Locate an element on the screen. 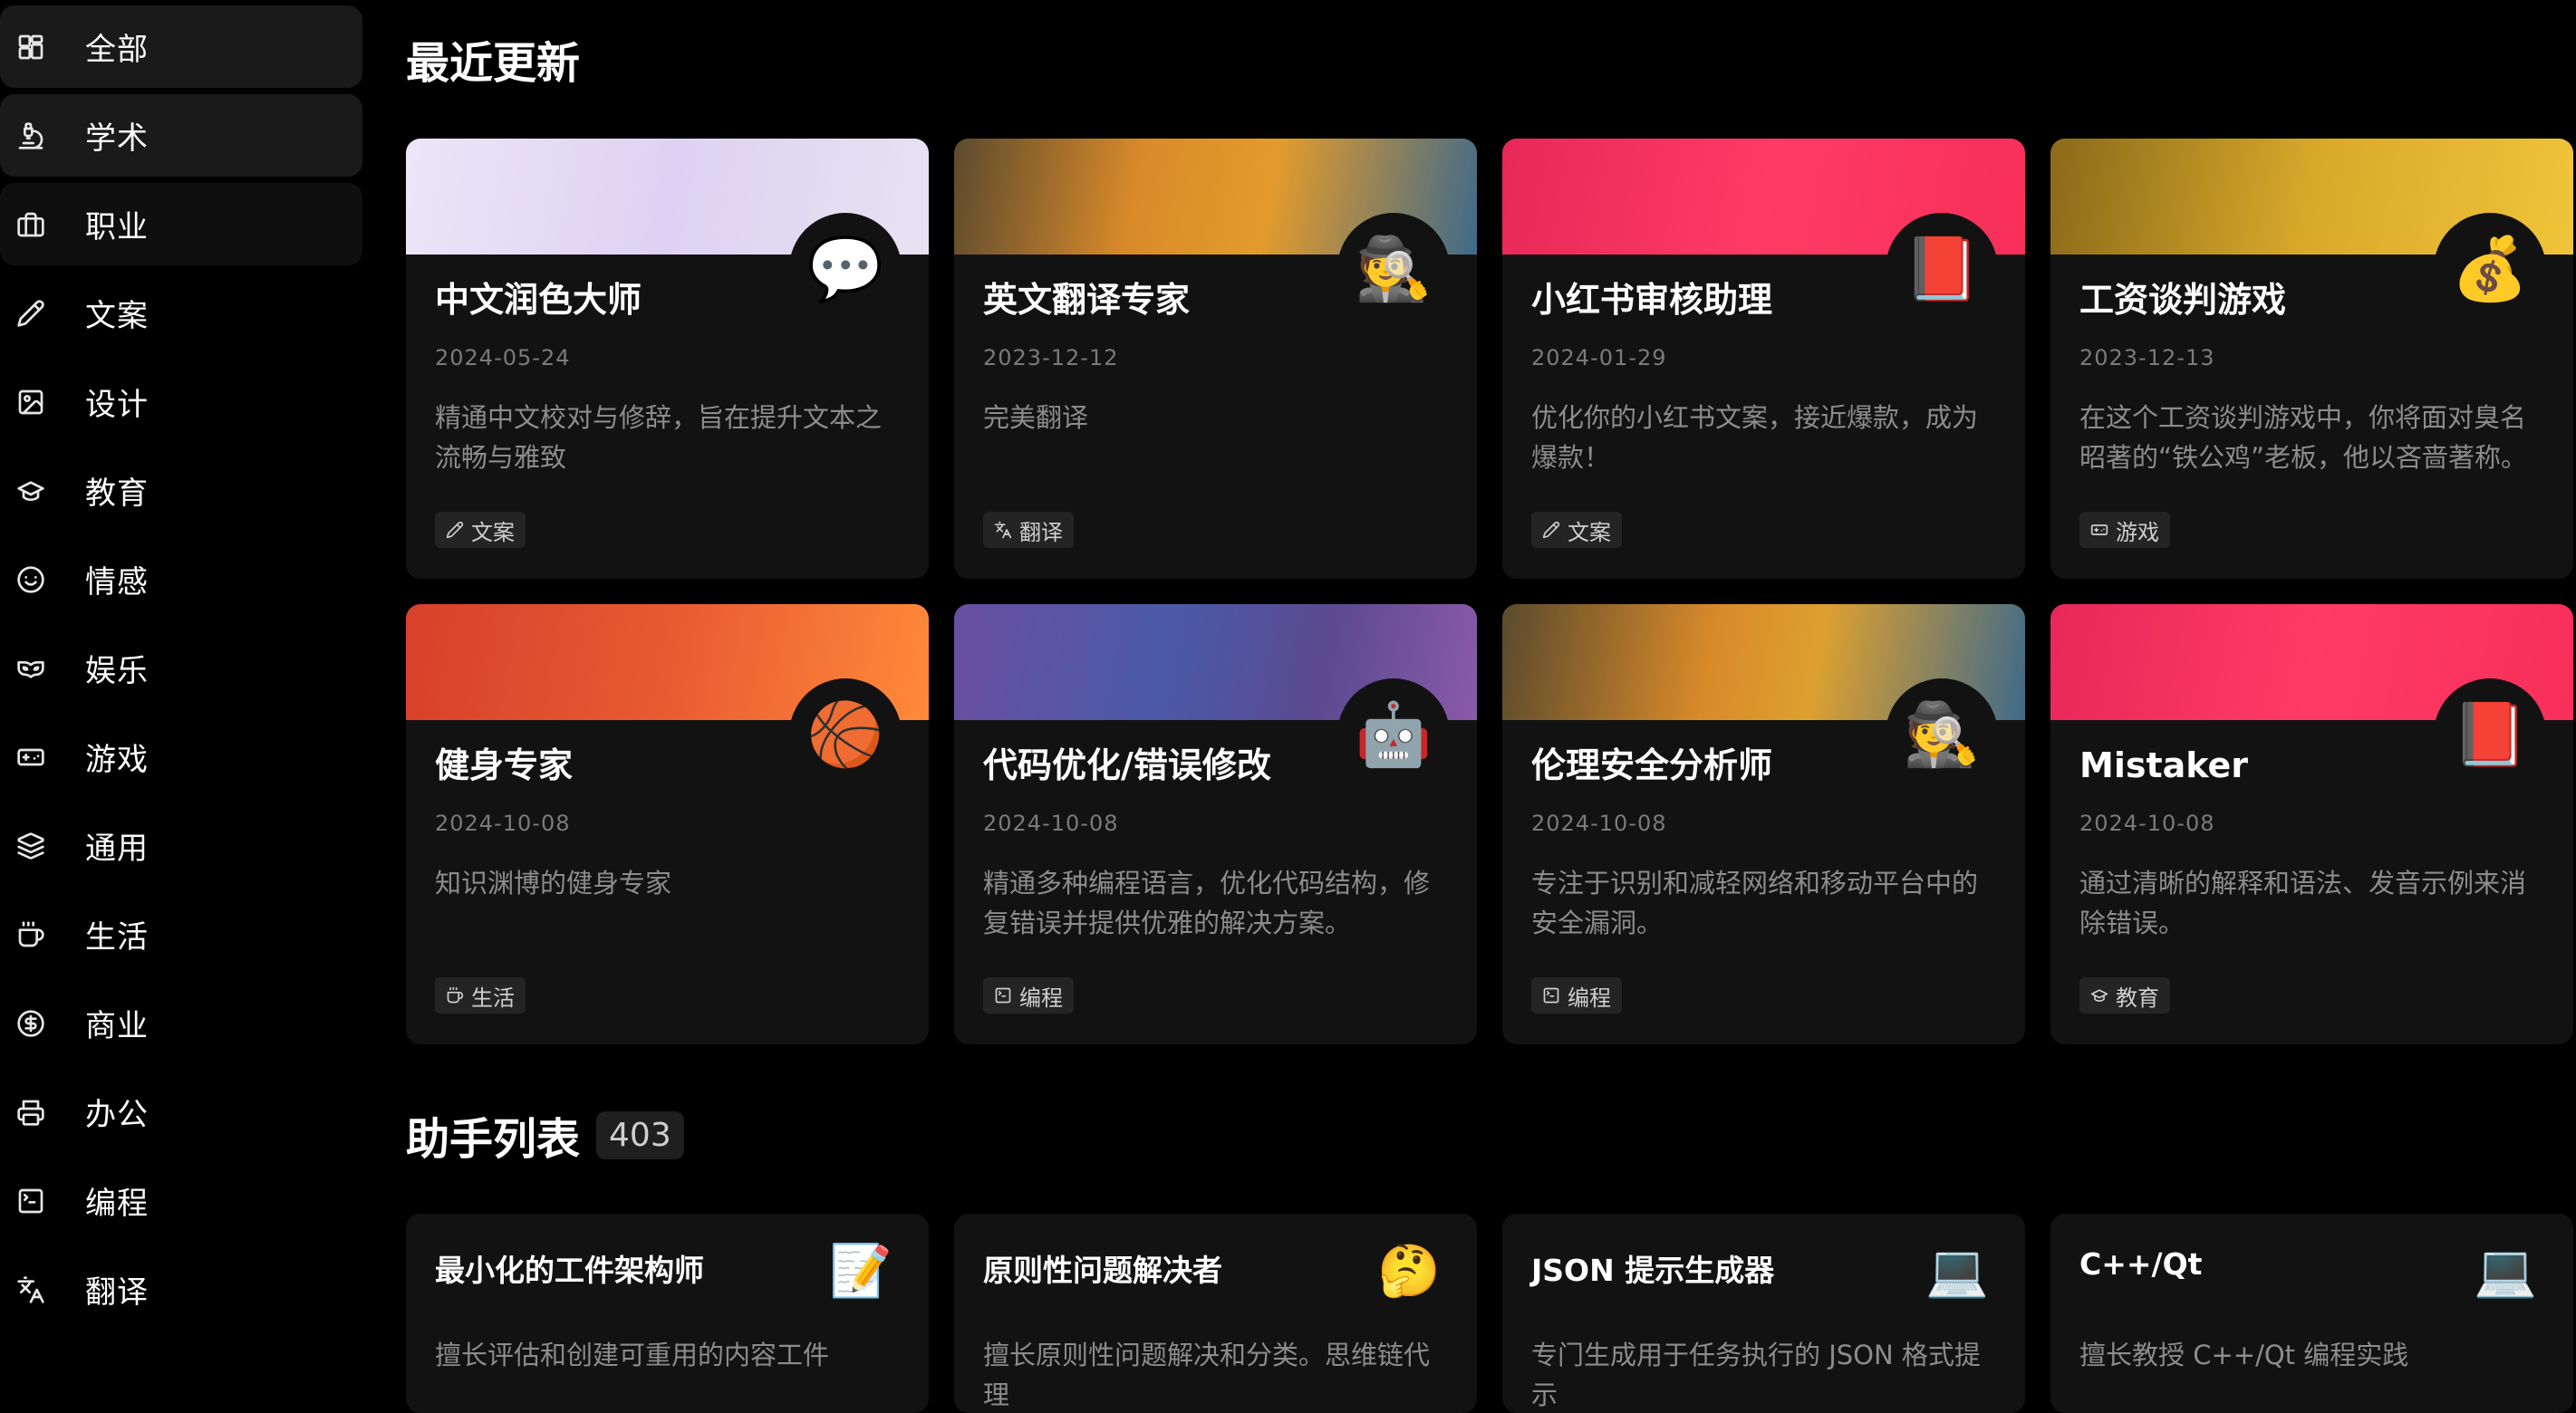 This screenshot has width=2576, height=1413. card-date: 2023-12-12 is located at coordinates (1051, 357).